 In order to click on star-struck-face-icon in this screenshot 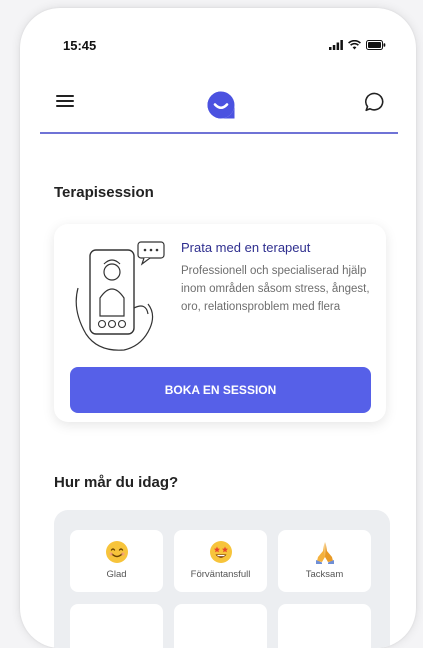, I will do `click(220, 552)`.